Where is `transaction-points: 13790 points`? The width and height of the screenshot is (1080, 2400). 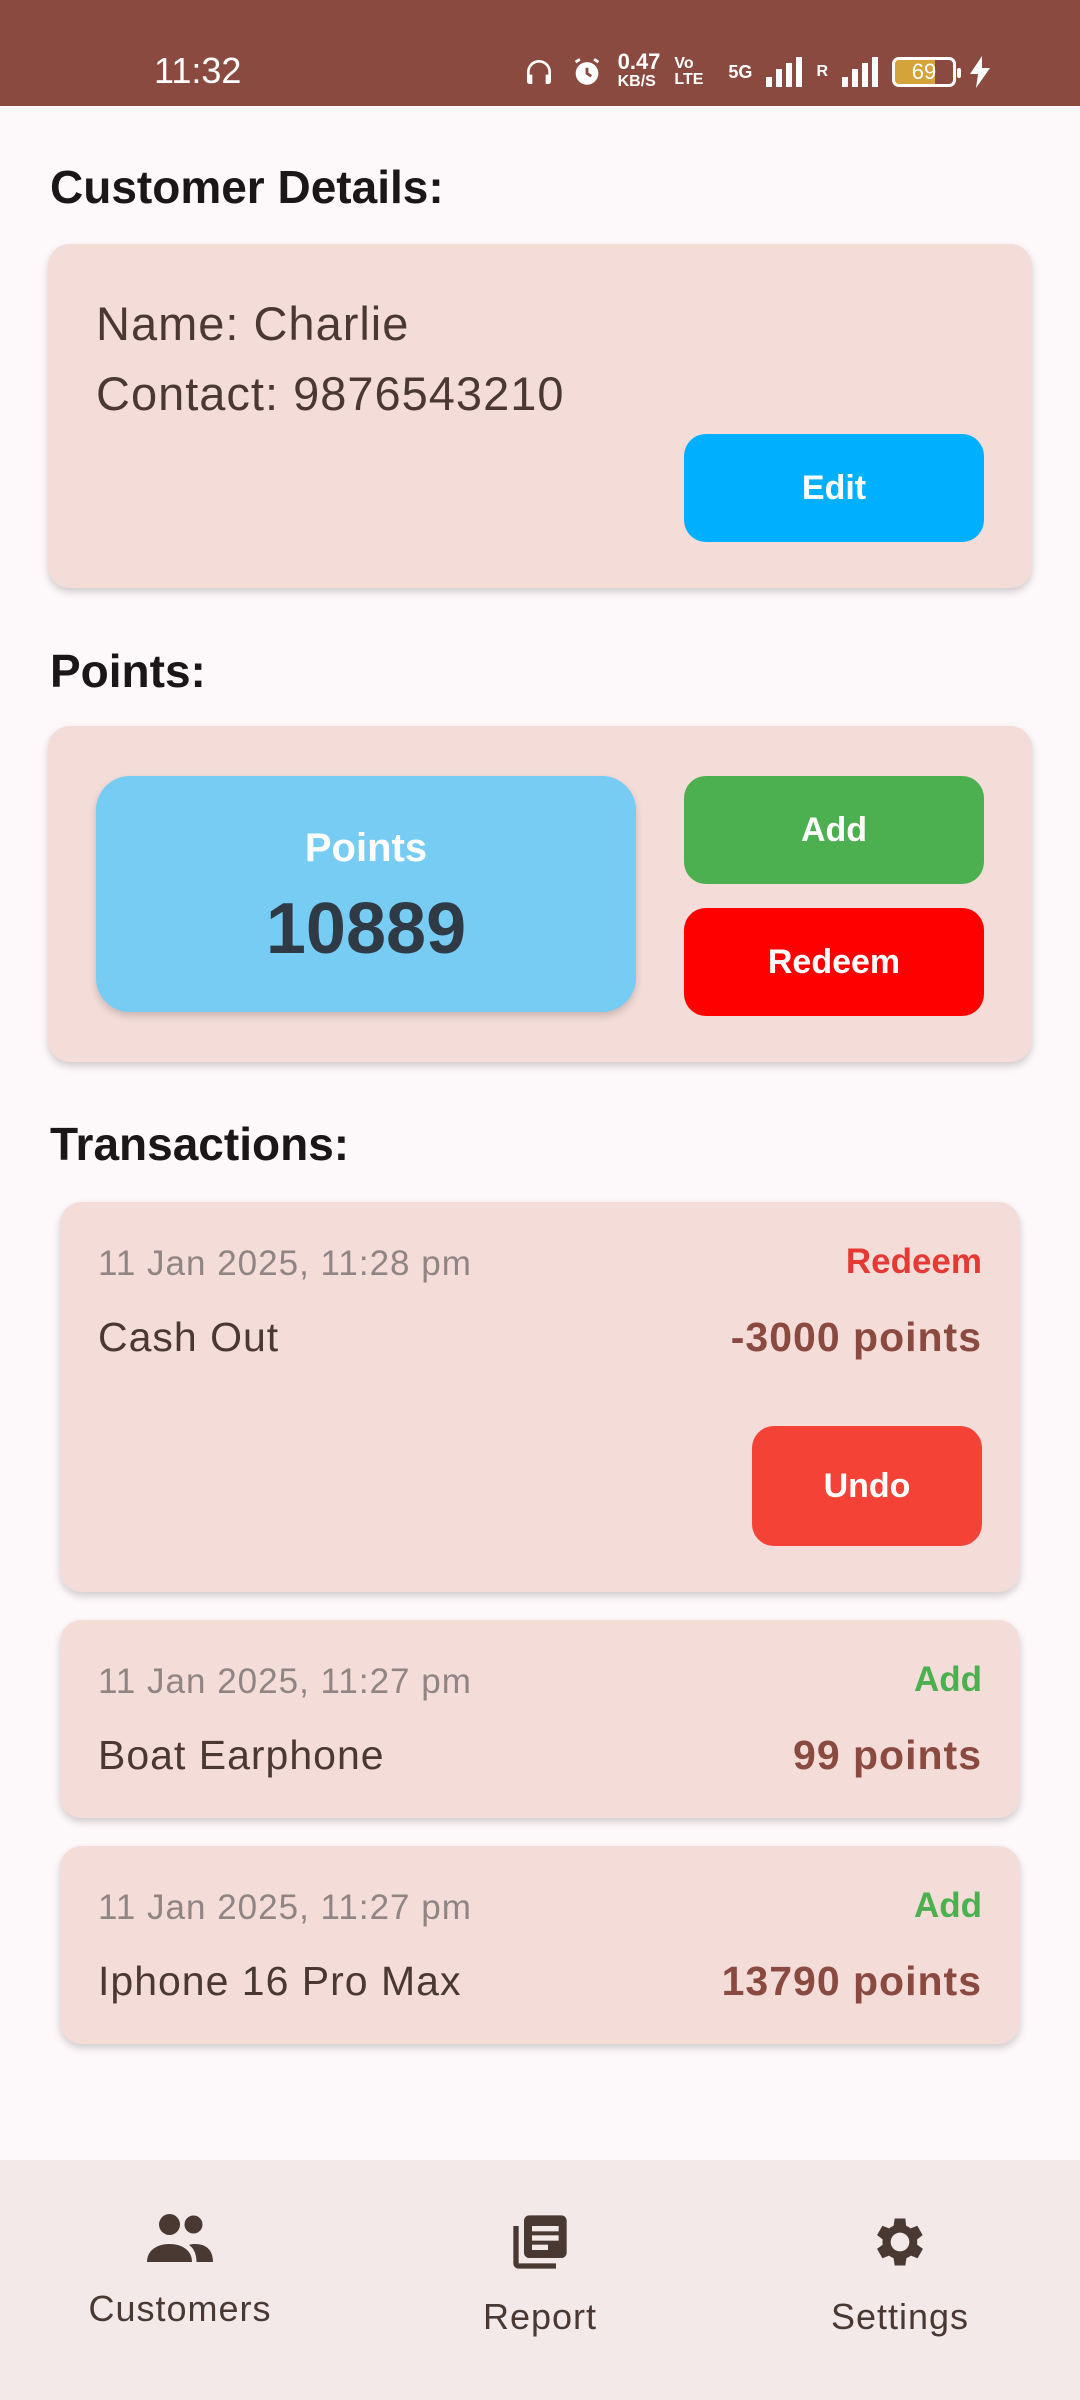
transaction-points: 13790 points is located at coordinates (851, 1981).